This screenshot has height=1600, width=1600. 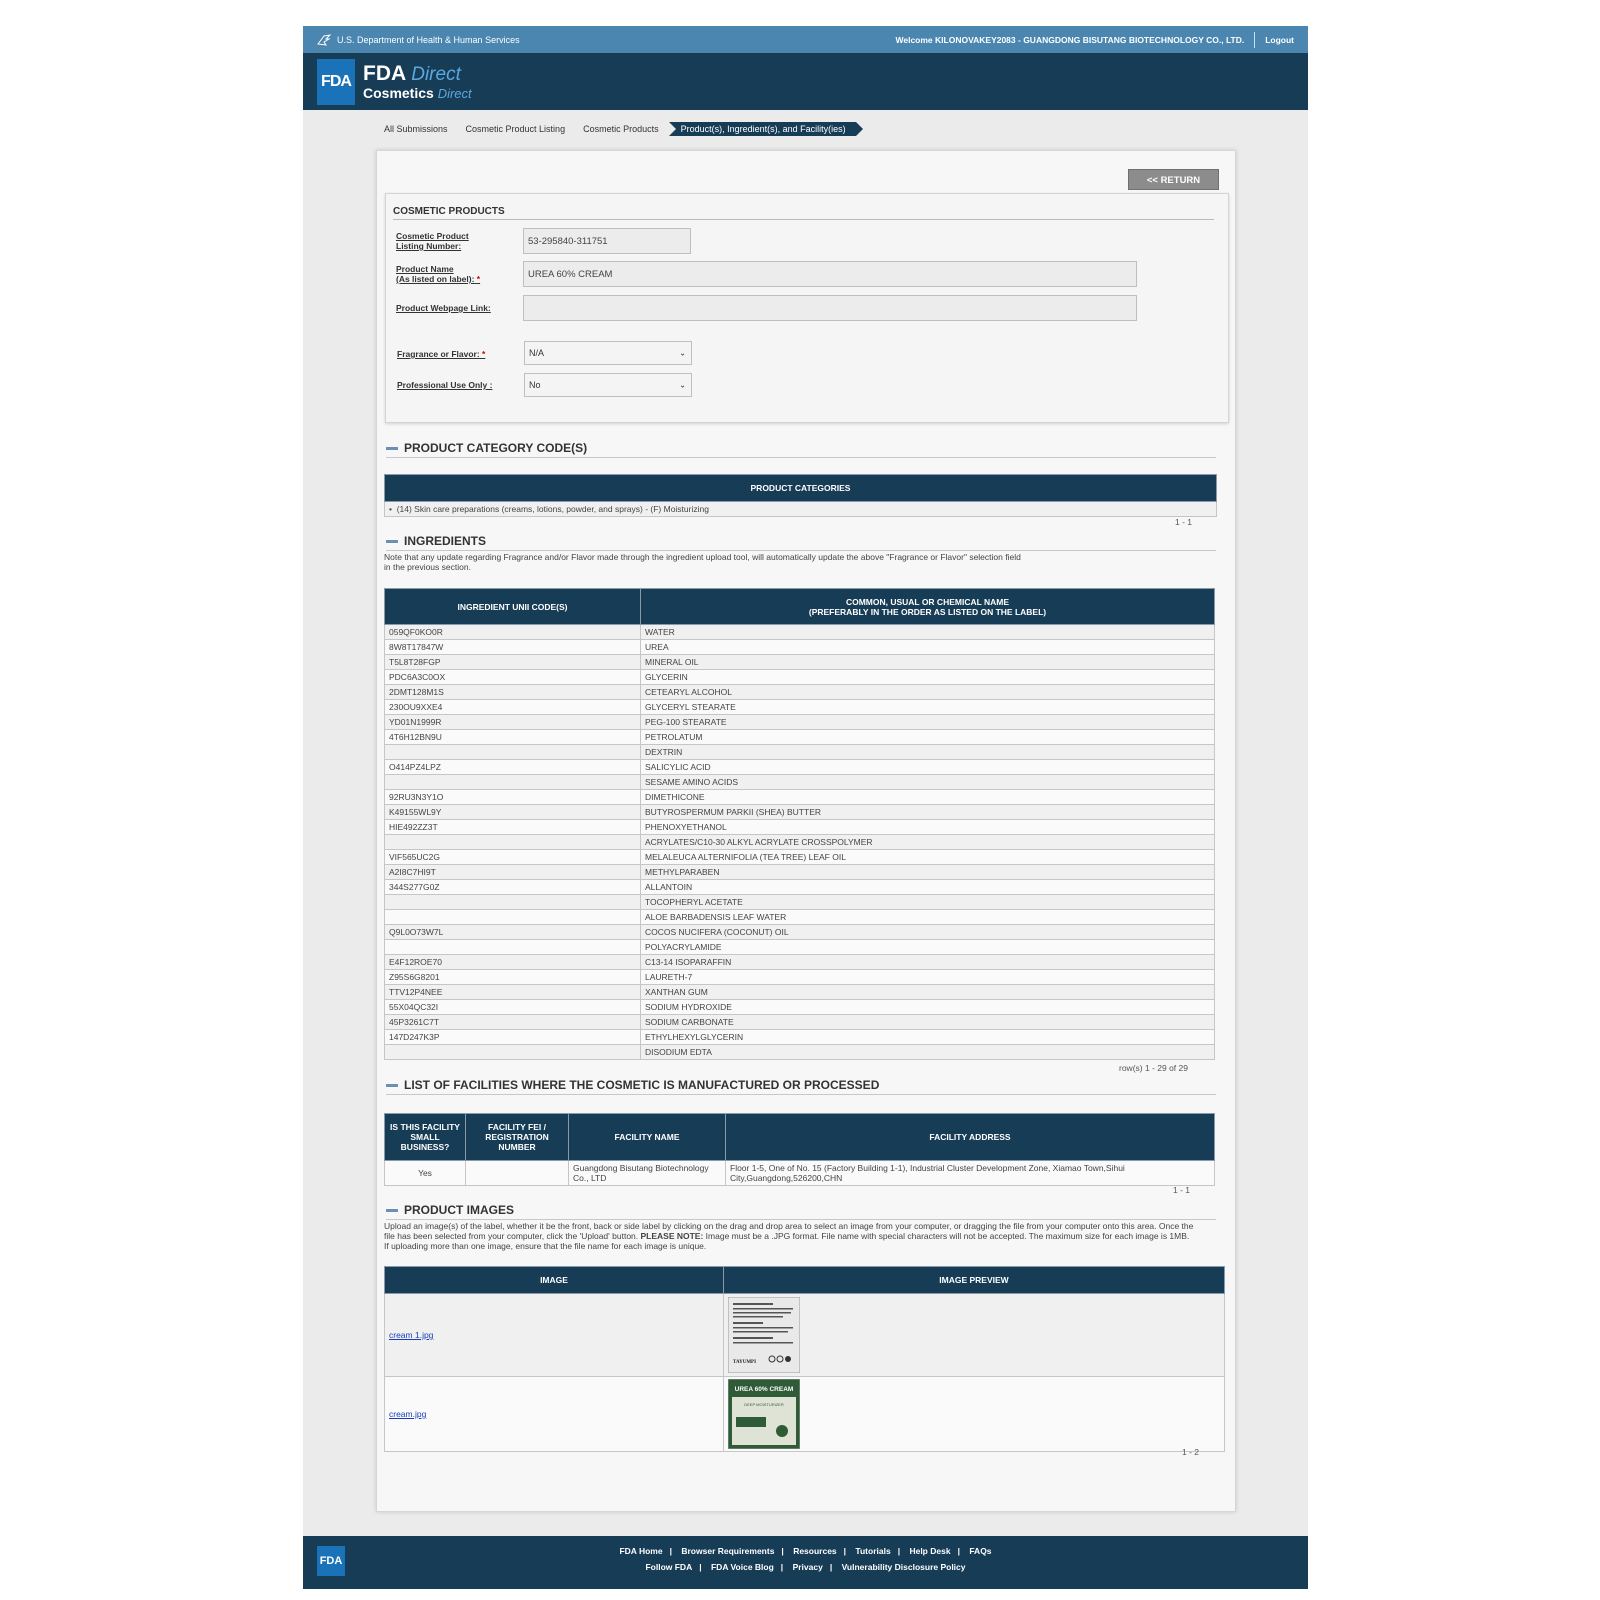 What do you see at coordinates (929, 1551) in the screenshot?
I see `footer-link-help-desk: Help Desk` at bounding box center [929, 1551].